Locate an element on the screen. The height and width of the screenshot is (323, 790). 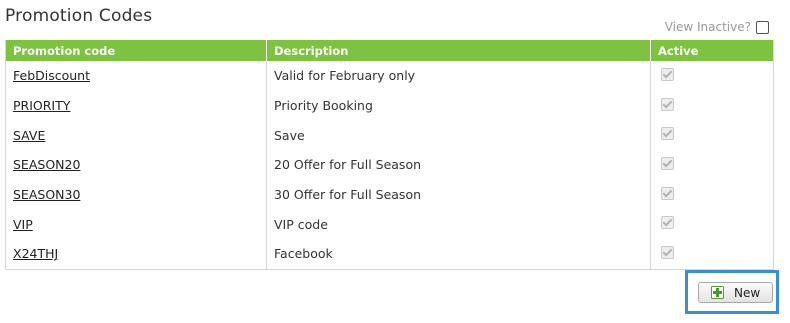
table-row: SEASON20 20 Offer for Full Season is located at coordinates (389, 165).